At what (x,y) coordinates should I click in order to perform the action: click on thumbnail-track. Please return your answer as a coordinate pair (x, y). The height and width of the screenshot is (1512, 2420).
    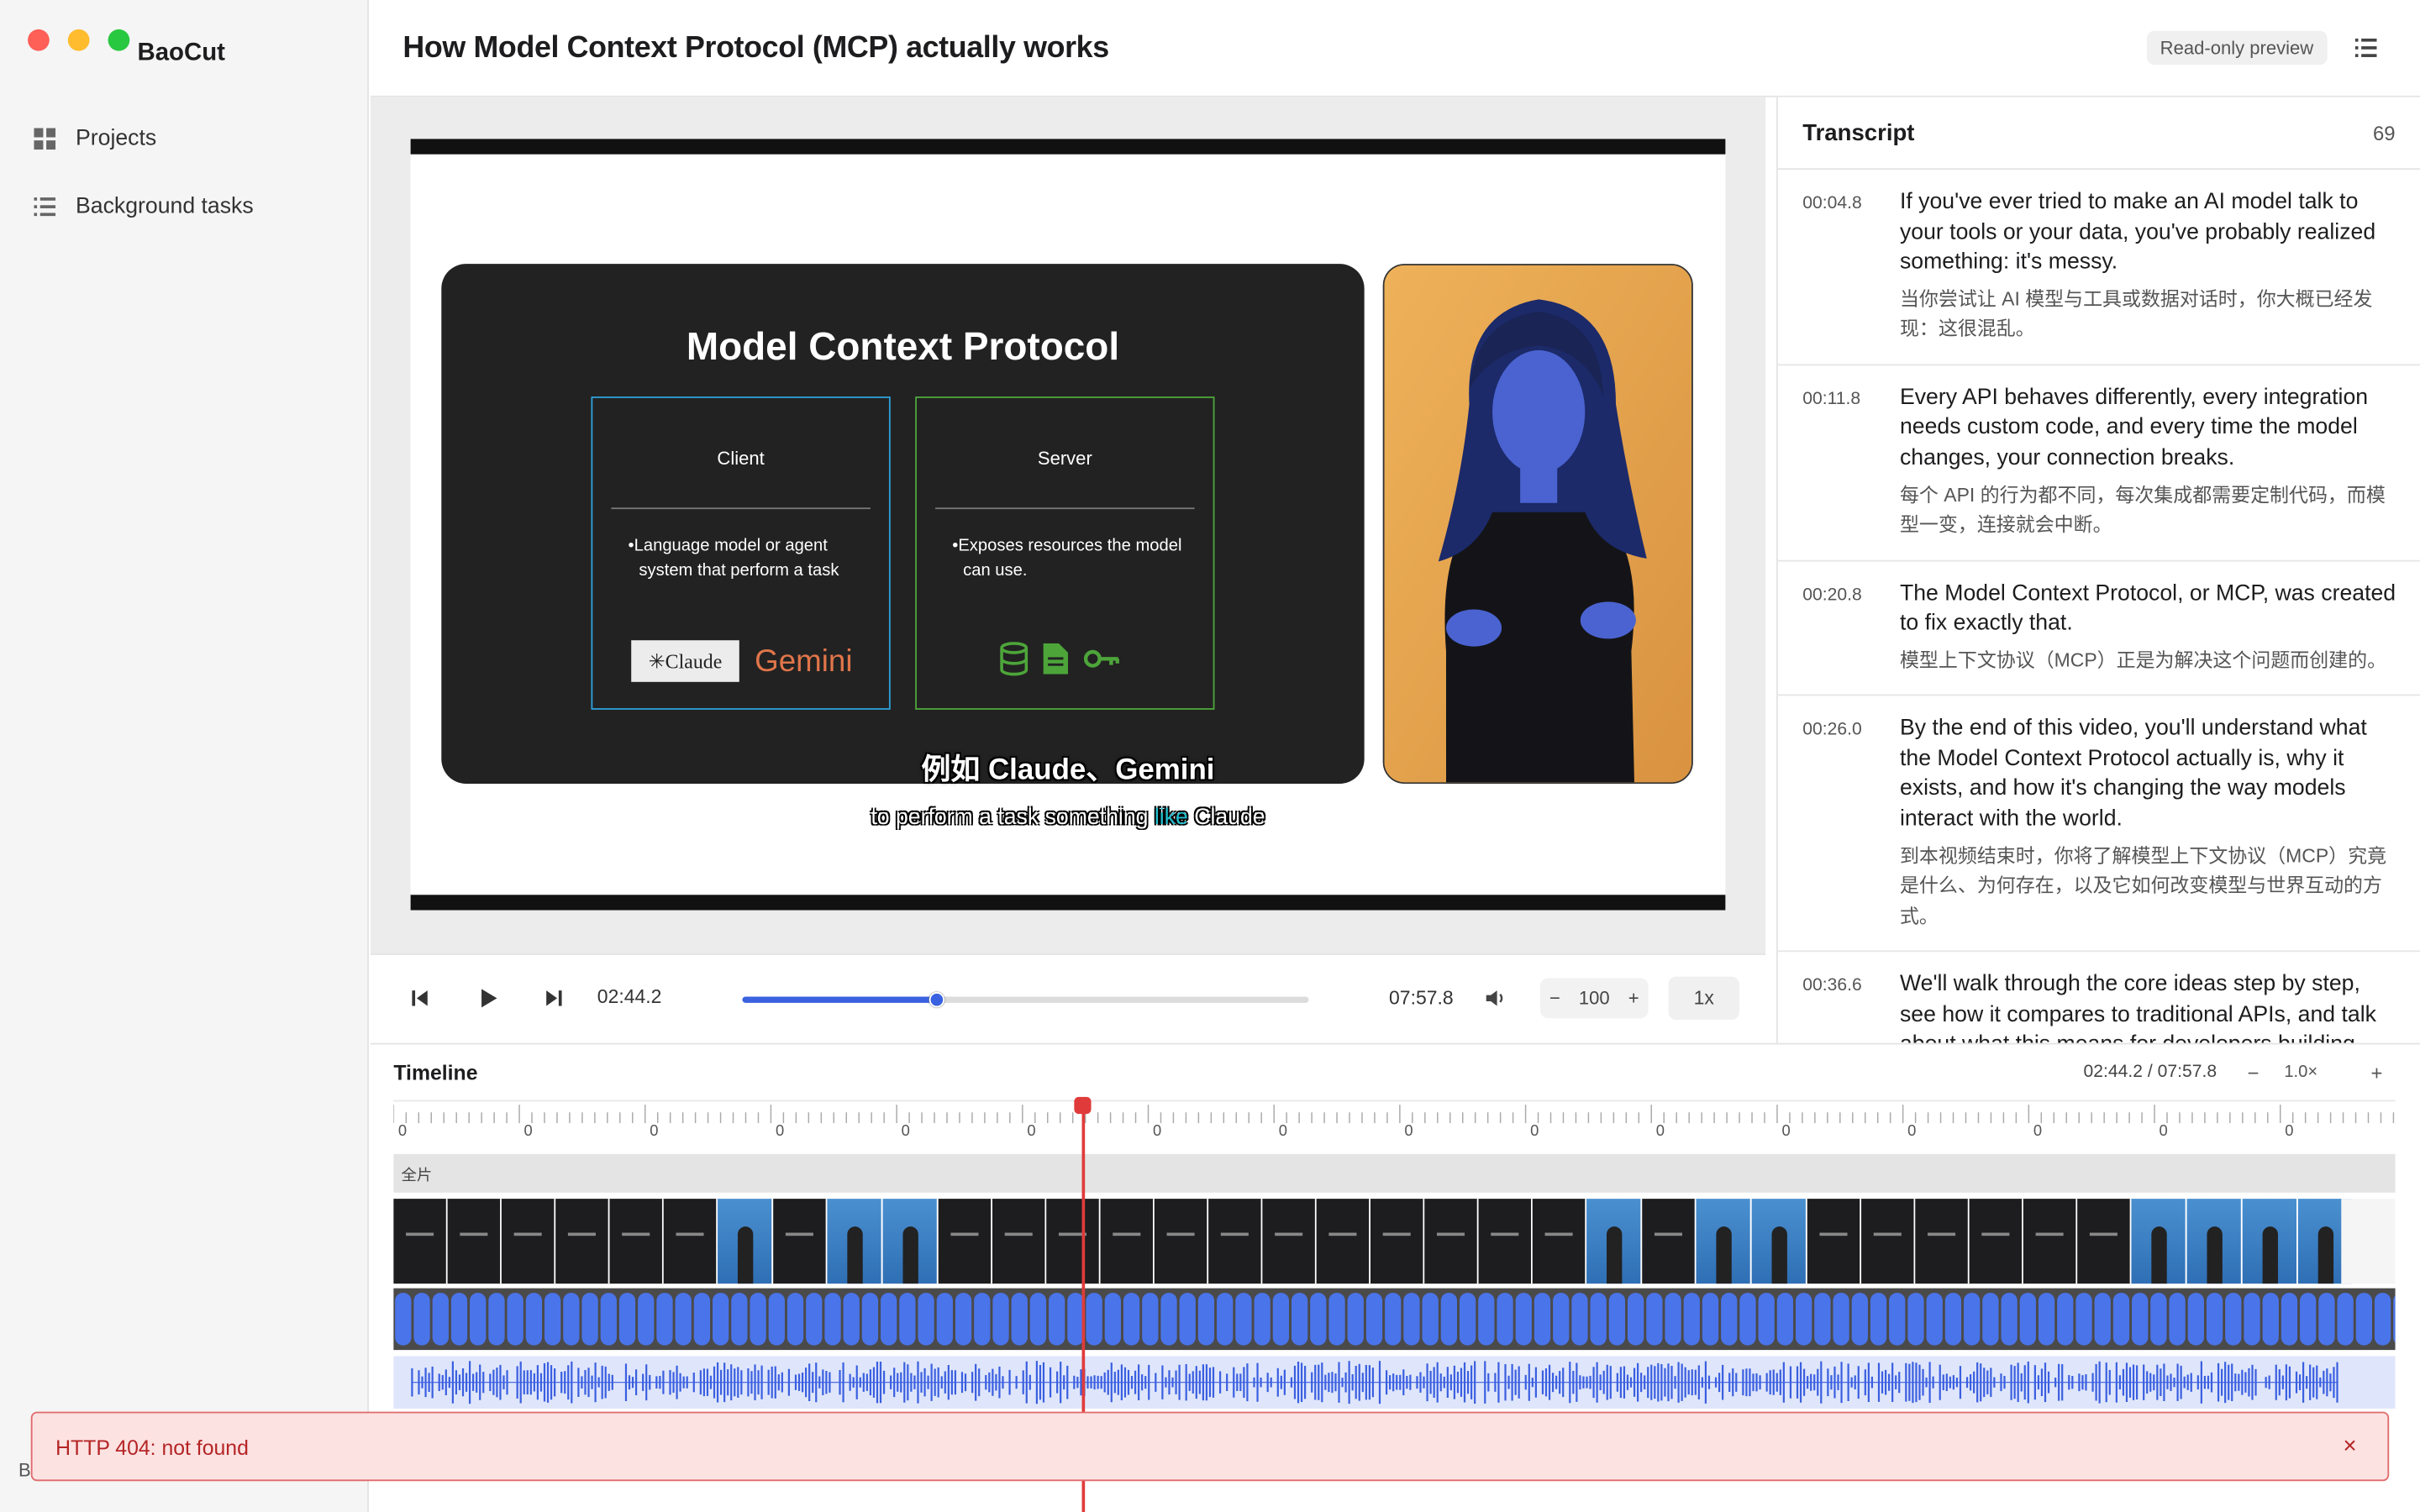
    Looking at the image, I should click on (1394, 1241).